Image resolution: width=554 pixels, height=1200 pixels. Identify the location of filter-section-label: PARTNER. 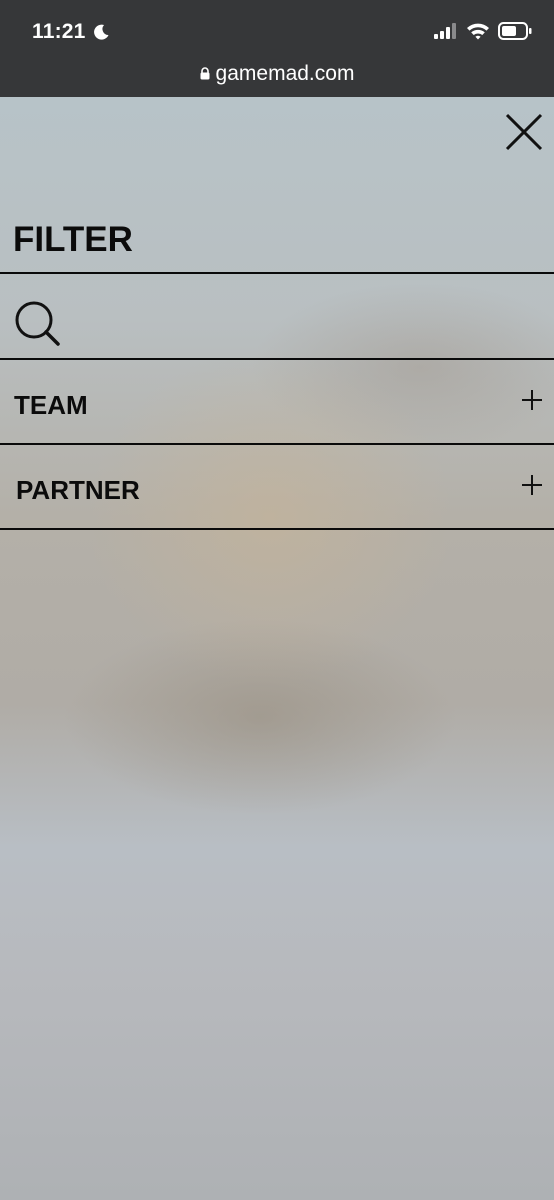
(78, 490).